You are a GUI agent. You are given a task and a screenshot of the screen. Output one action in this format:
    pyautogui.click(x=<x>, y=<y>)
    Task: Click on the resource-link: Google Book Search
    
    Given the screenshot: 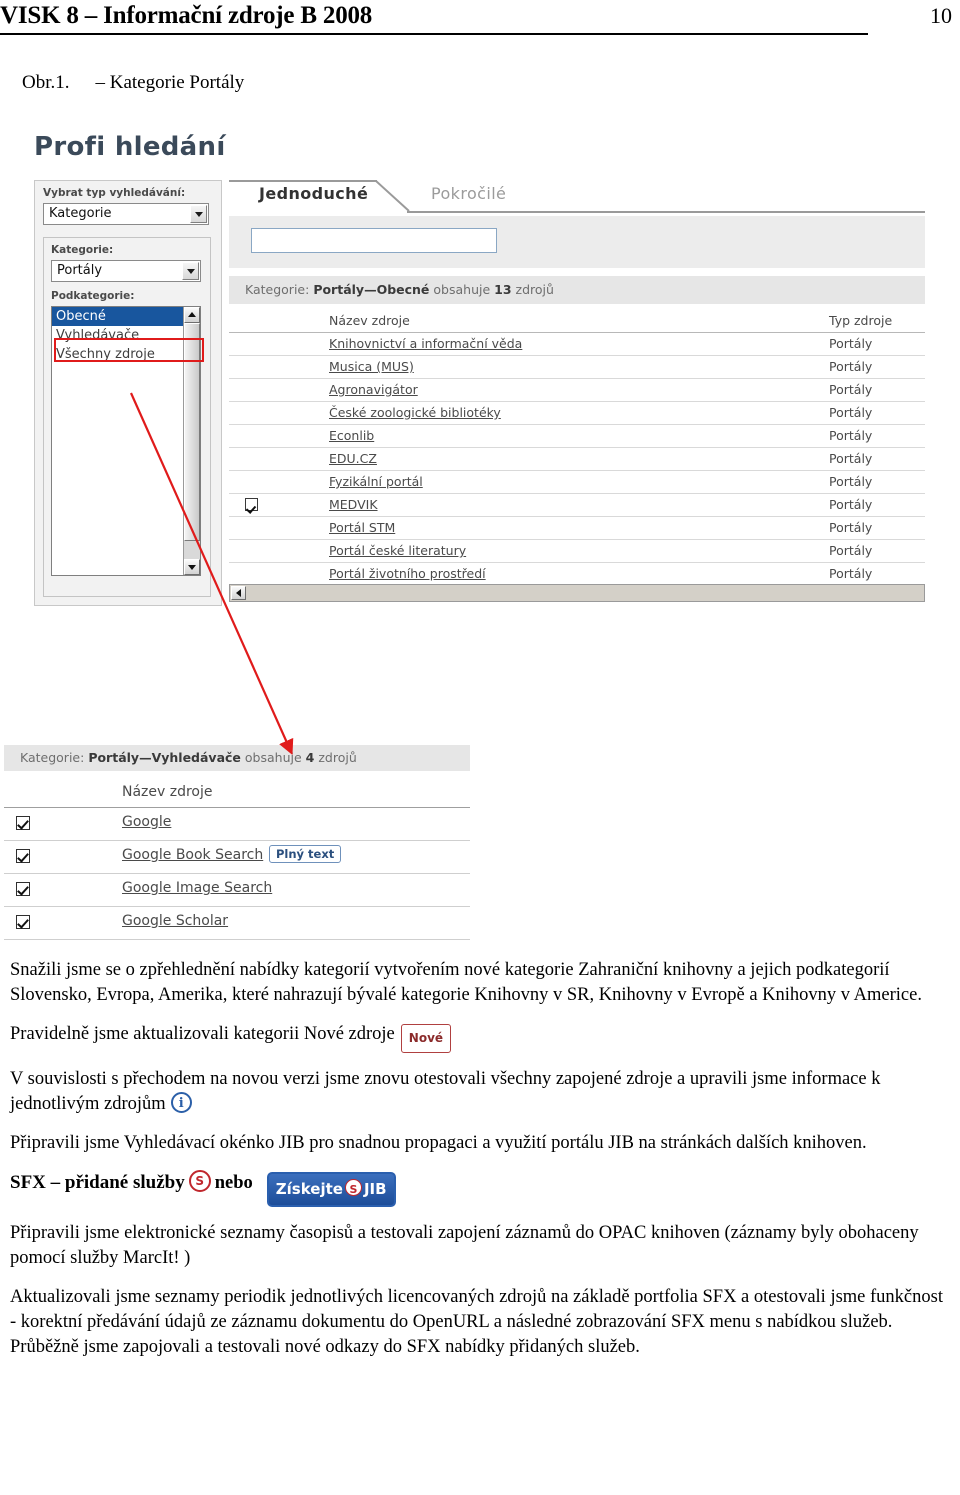 What is the action you would take?
    pyautogui.click(x=192, y=855)
    